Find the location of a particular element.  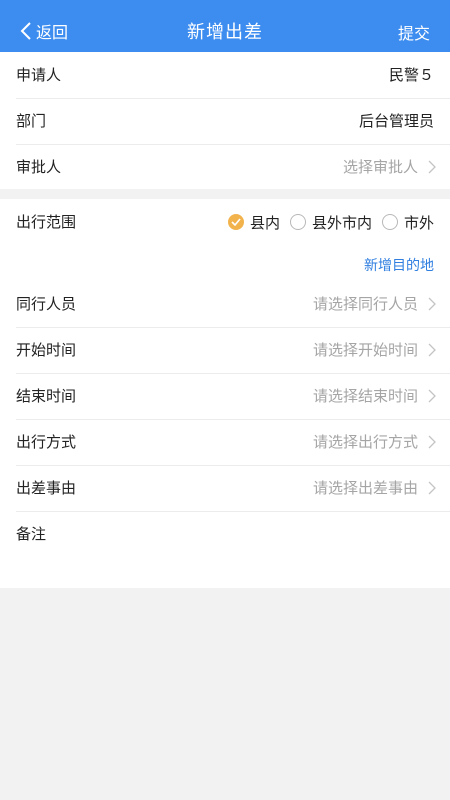

approver-label: 审批人 is located at coordinates (39, 167).